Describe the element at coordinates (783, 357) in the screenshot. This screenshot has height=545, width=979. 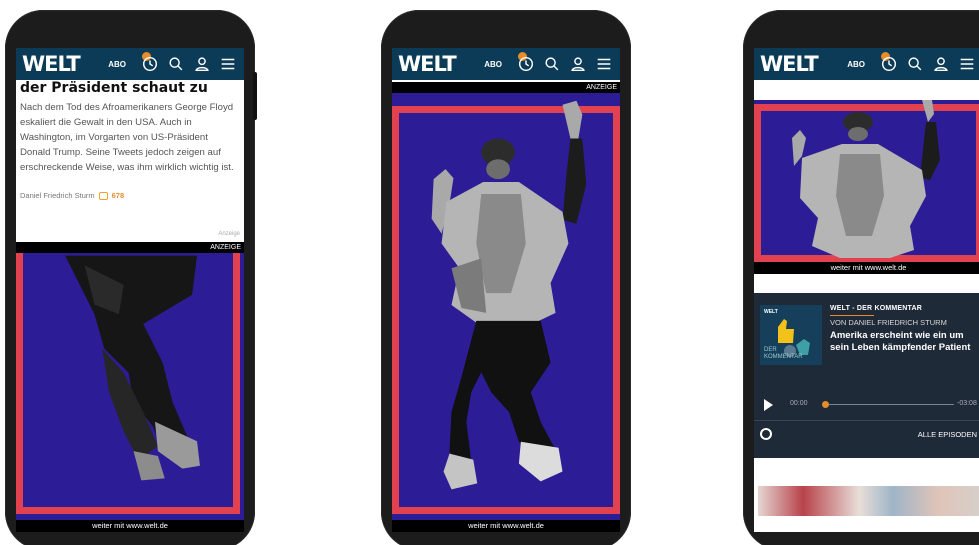
I see `cover-title-2: KOMMENTAR` at that location.